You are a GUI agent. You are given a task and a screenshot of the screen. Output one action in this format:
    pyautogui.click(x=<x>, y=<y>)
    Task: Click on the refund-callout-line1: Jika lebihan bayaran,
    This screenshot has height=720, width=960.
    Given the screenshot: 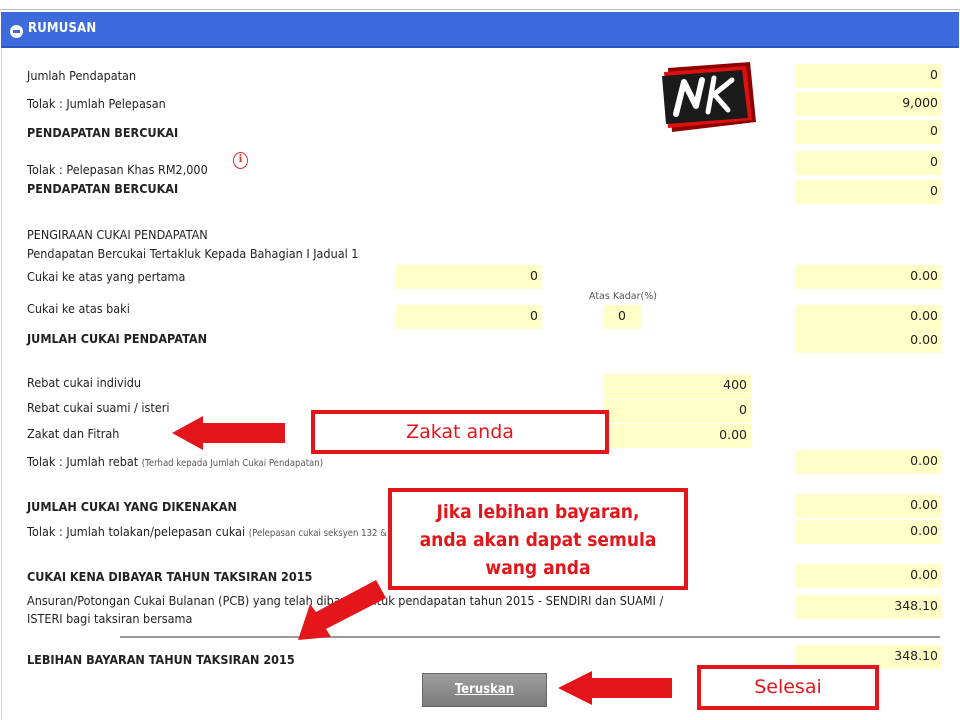 What is the action you would take?
    pyautogui.click(x=538, y=512)
    